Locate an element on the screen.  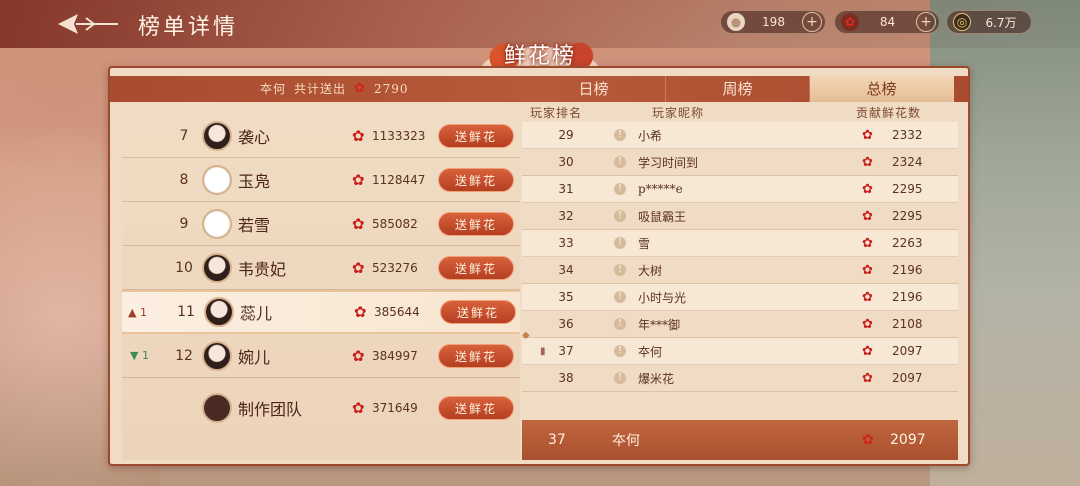
list-item: 9 若雪 ✿ 585082 送鲜花 is located at coordinates (321, 224).